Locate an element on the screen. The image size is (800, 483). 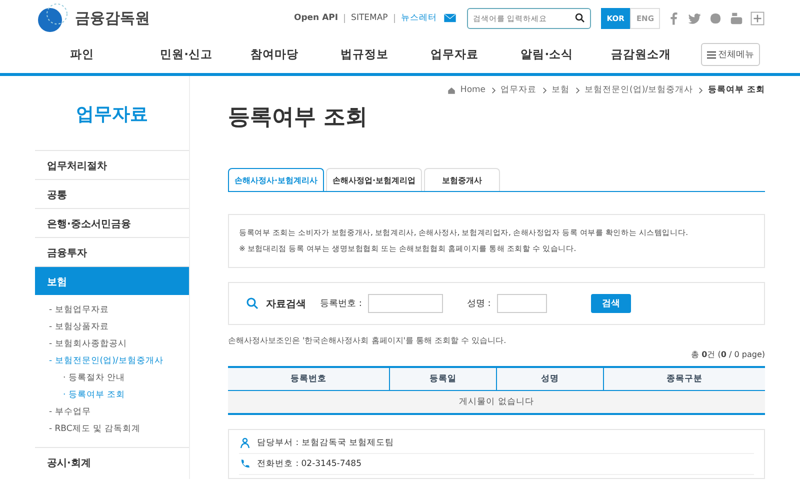
bird-icon is located at coordinates (694, 18).